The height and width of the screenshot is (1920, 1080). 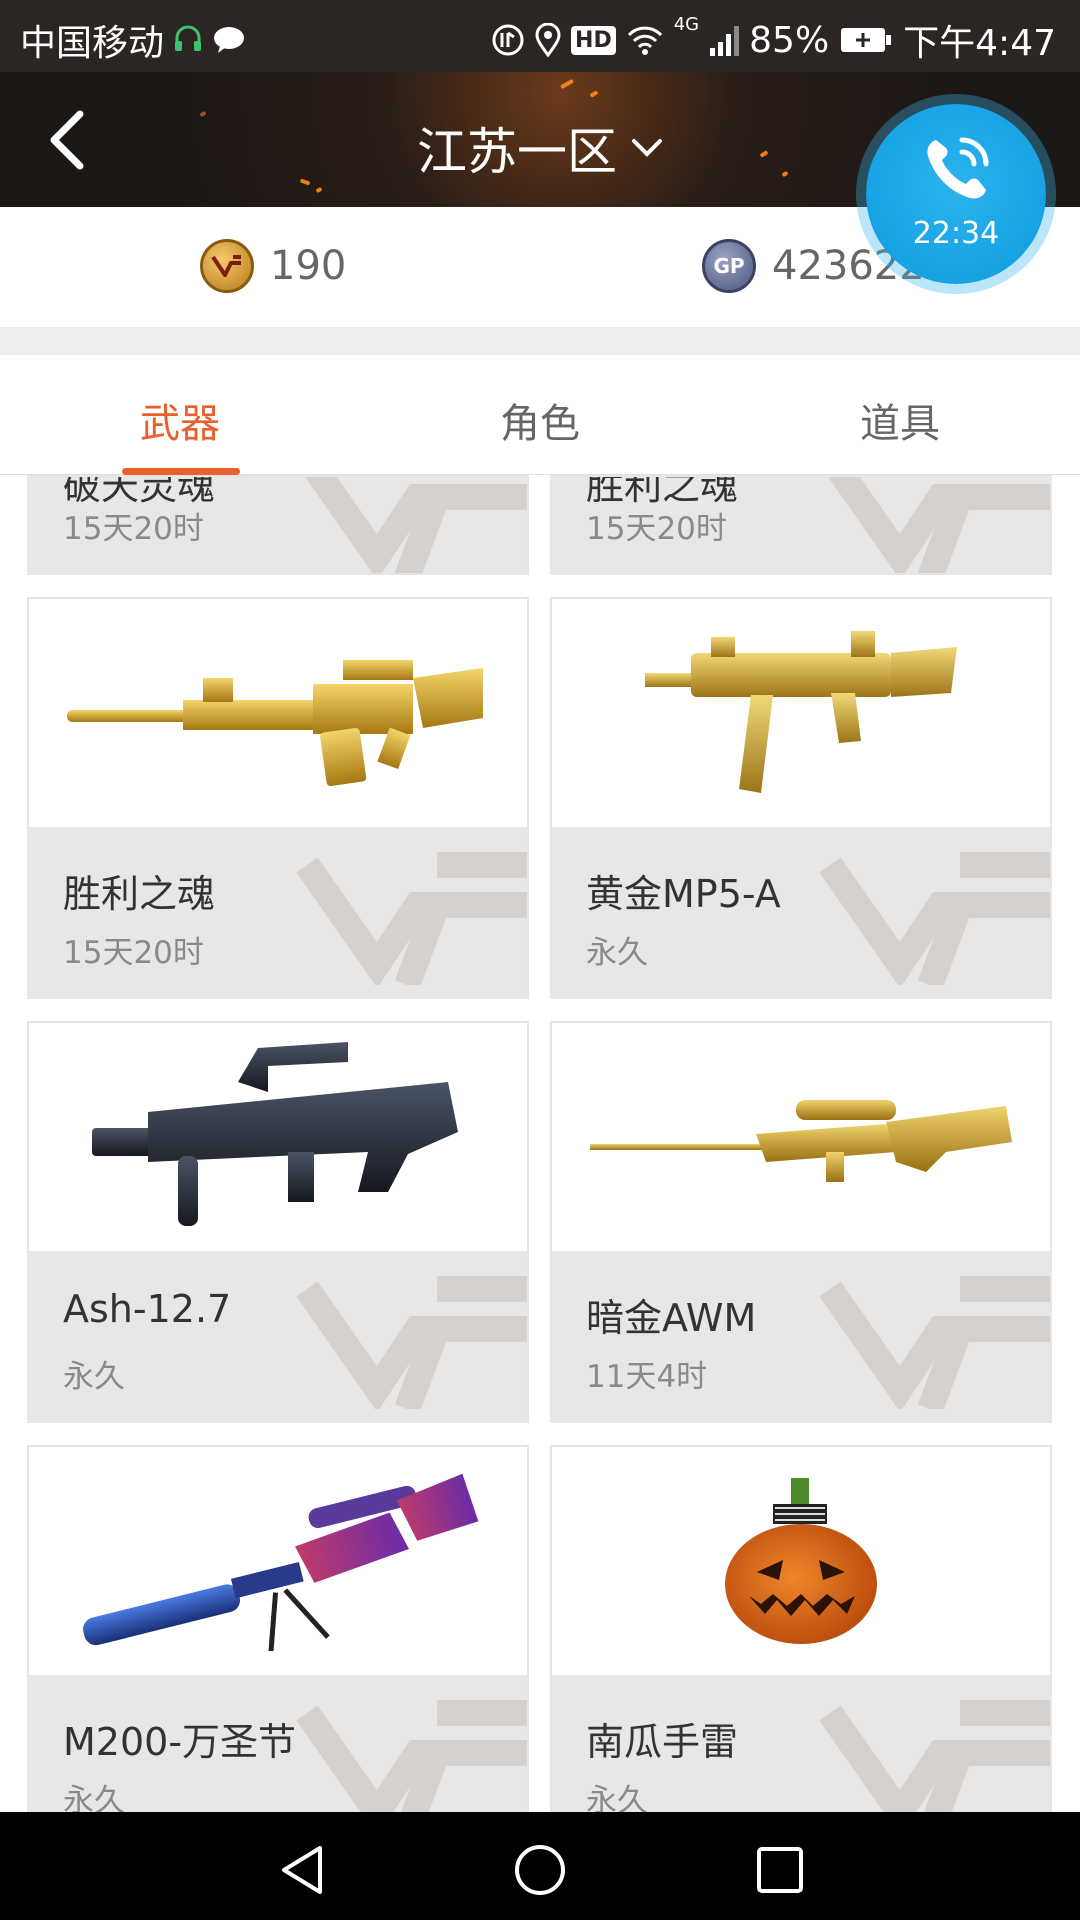 I want to click on gp-coin-icon: GP, so click(x=729, y=266).